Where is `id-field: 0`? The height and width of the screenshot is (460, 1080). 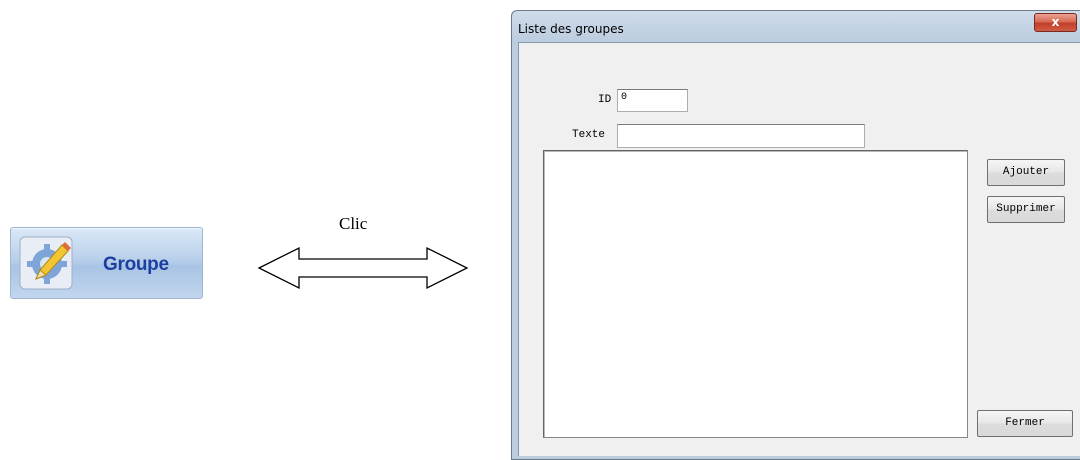
id-field: 0 is located at coordinates (652, 100).